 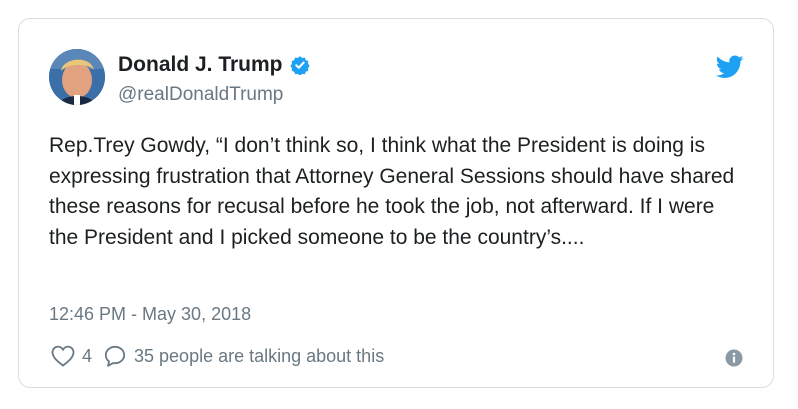 I want to click on like-button: 4, so click(x=77, y=356).